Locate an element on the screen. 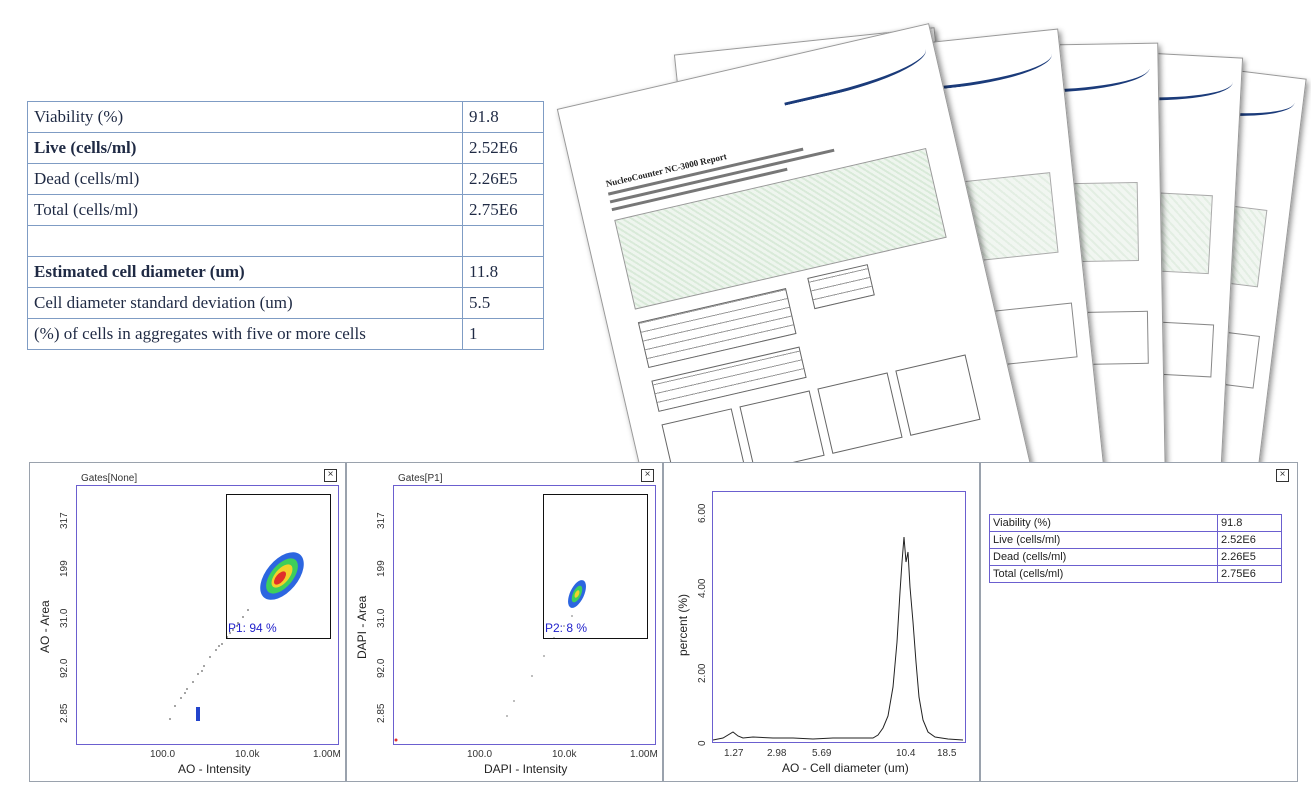 Image resolution: width=1311 pixels, height=792 pixels. report-table is located at coordinates (841, 287).